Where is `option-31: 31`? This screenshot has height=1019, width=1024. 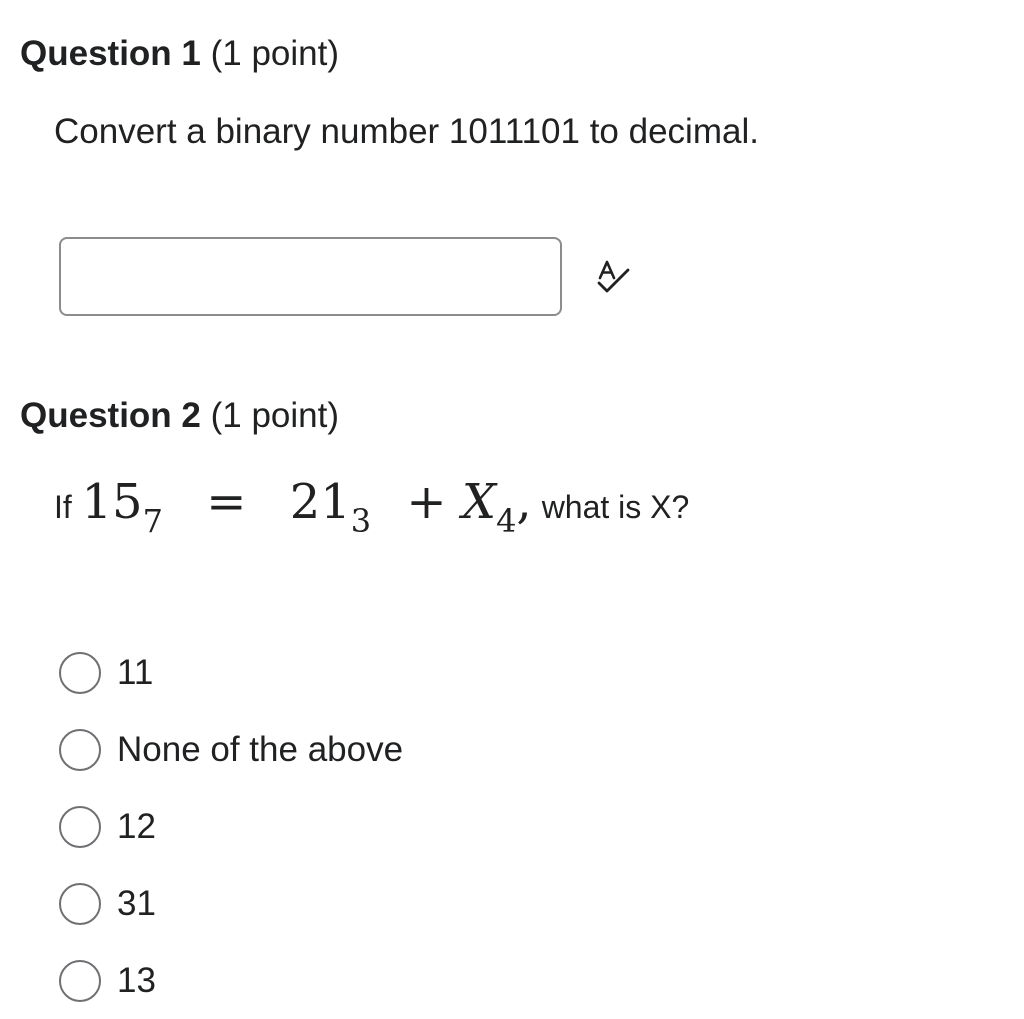 option-31: 31 is located at coordinates (231, 903).